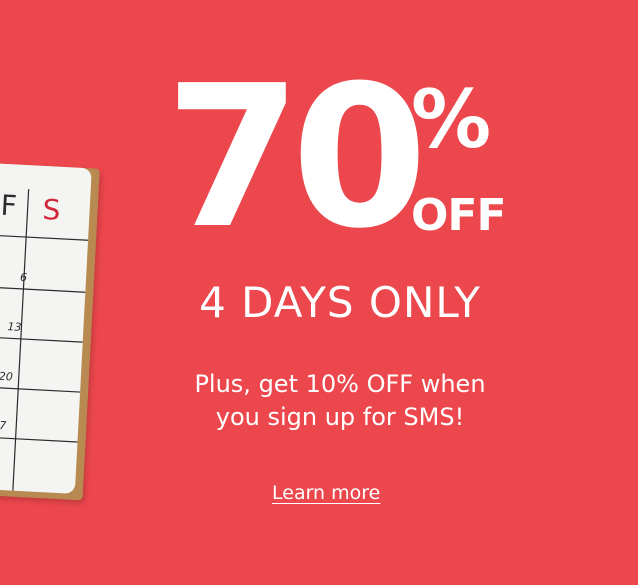 The image size is (638, 585). Describe the element at coordinates (3, 425) in the screenshot. I see `calendar-date: 27` at that location.